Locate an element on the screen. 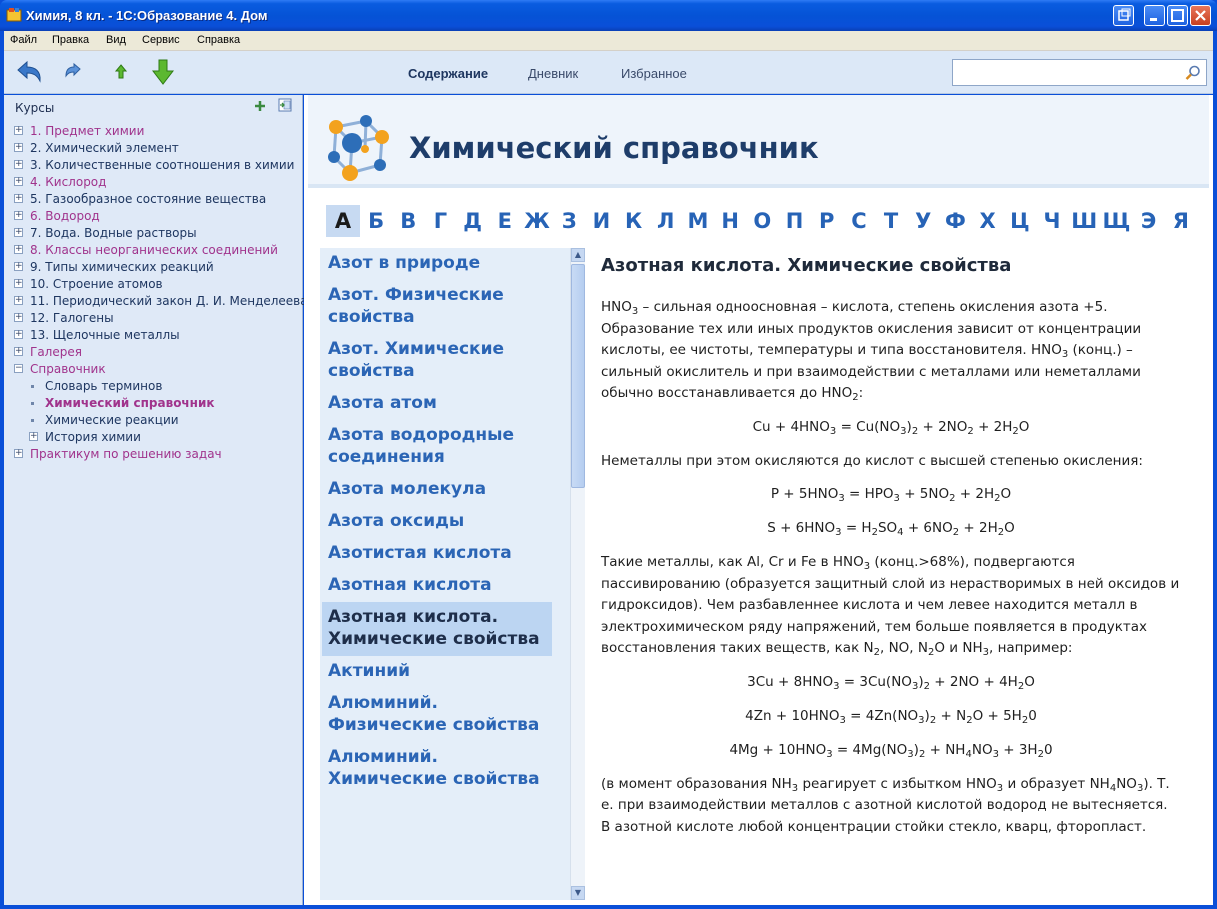 This screenshot has height=909, width=1217. article-list-item: Алюминий. Физические свойства is located at coordinates (437, 715).